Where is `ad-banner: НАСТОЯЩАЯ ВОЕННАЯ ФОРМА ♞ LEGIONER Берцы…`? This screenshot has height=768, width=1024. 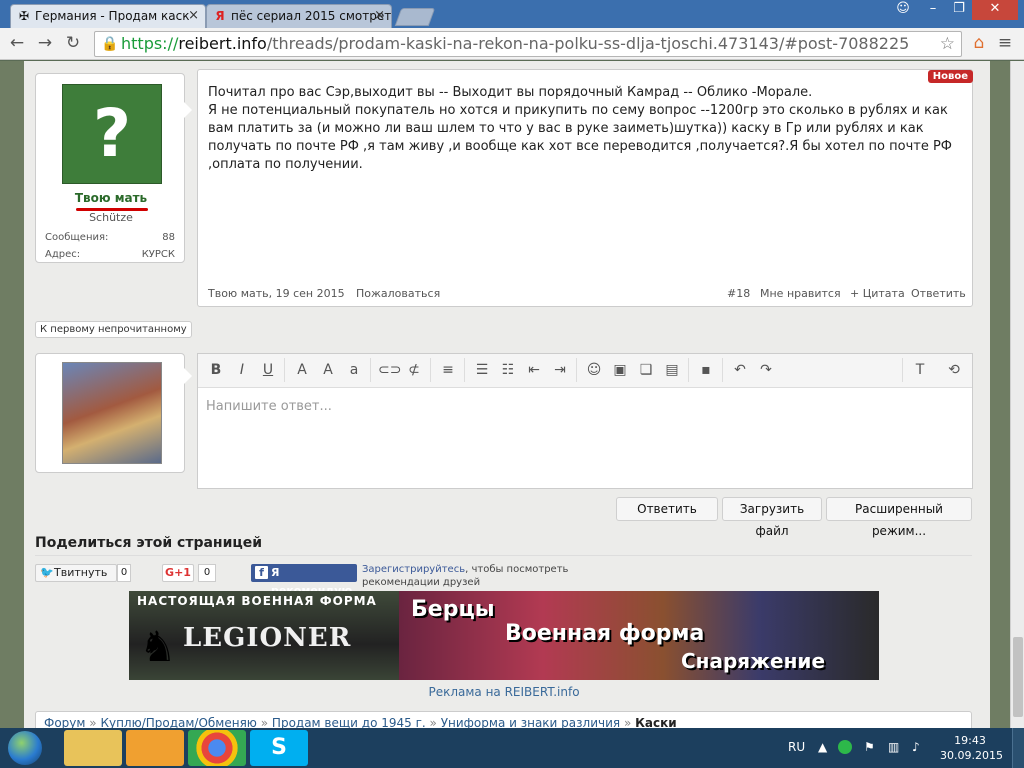 ad-banner: НАСТОЯЩАЯ ВОЕННАЯ ФОРМА ♞ LEGIONER Берцы… is located at coordinates (504, 635).